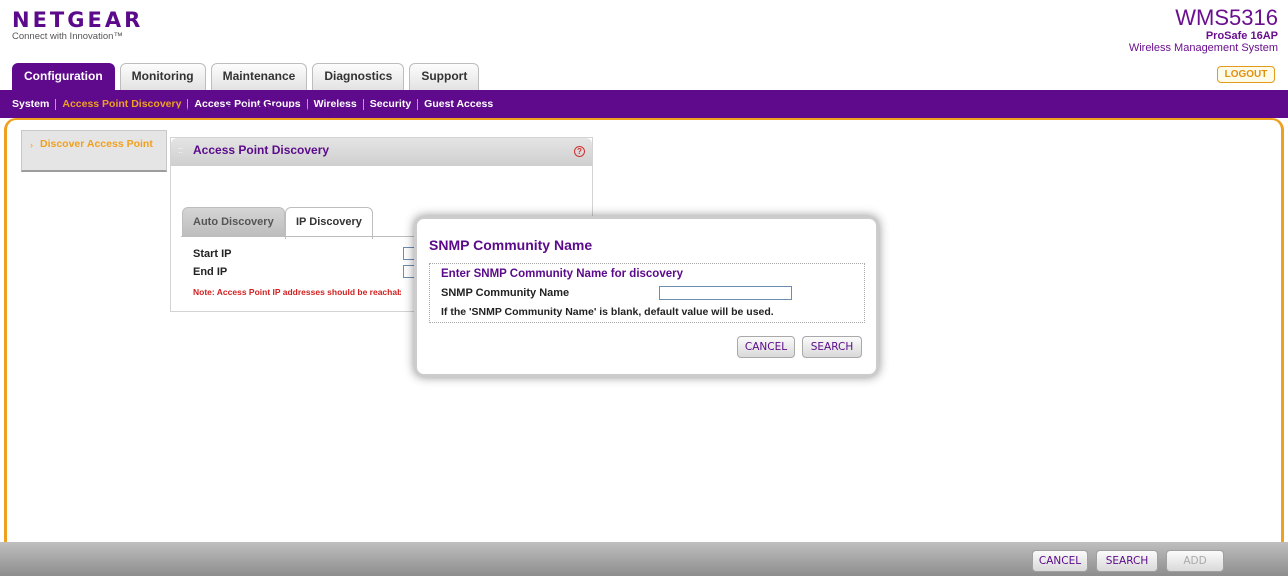 This screenshot has height=576, width=1288. I want to click on subnav-security: Security, so click(391, 104).